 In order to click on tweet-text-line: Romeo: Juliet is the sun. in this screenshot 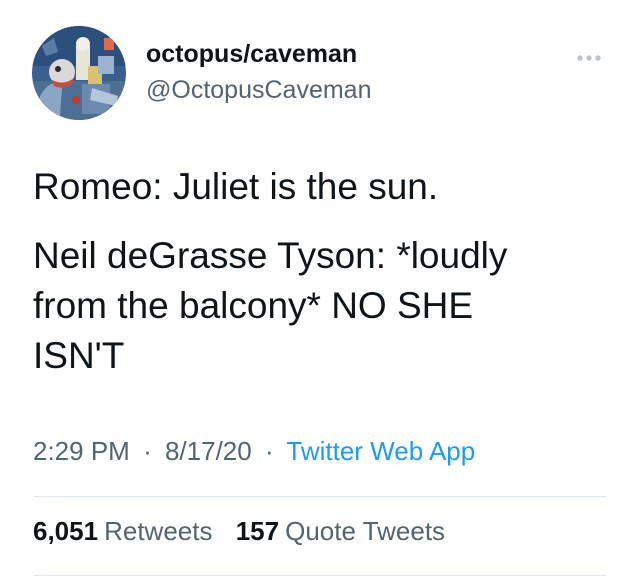, I will do `click(236, 186)`.